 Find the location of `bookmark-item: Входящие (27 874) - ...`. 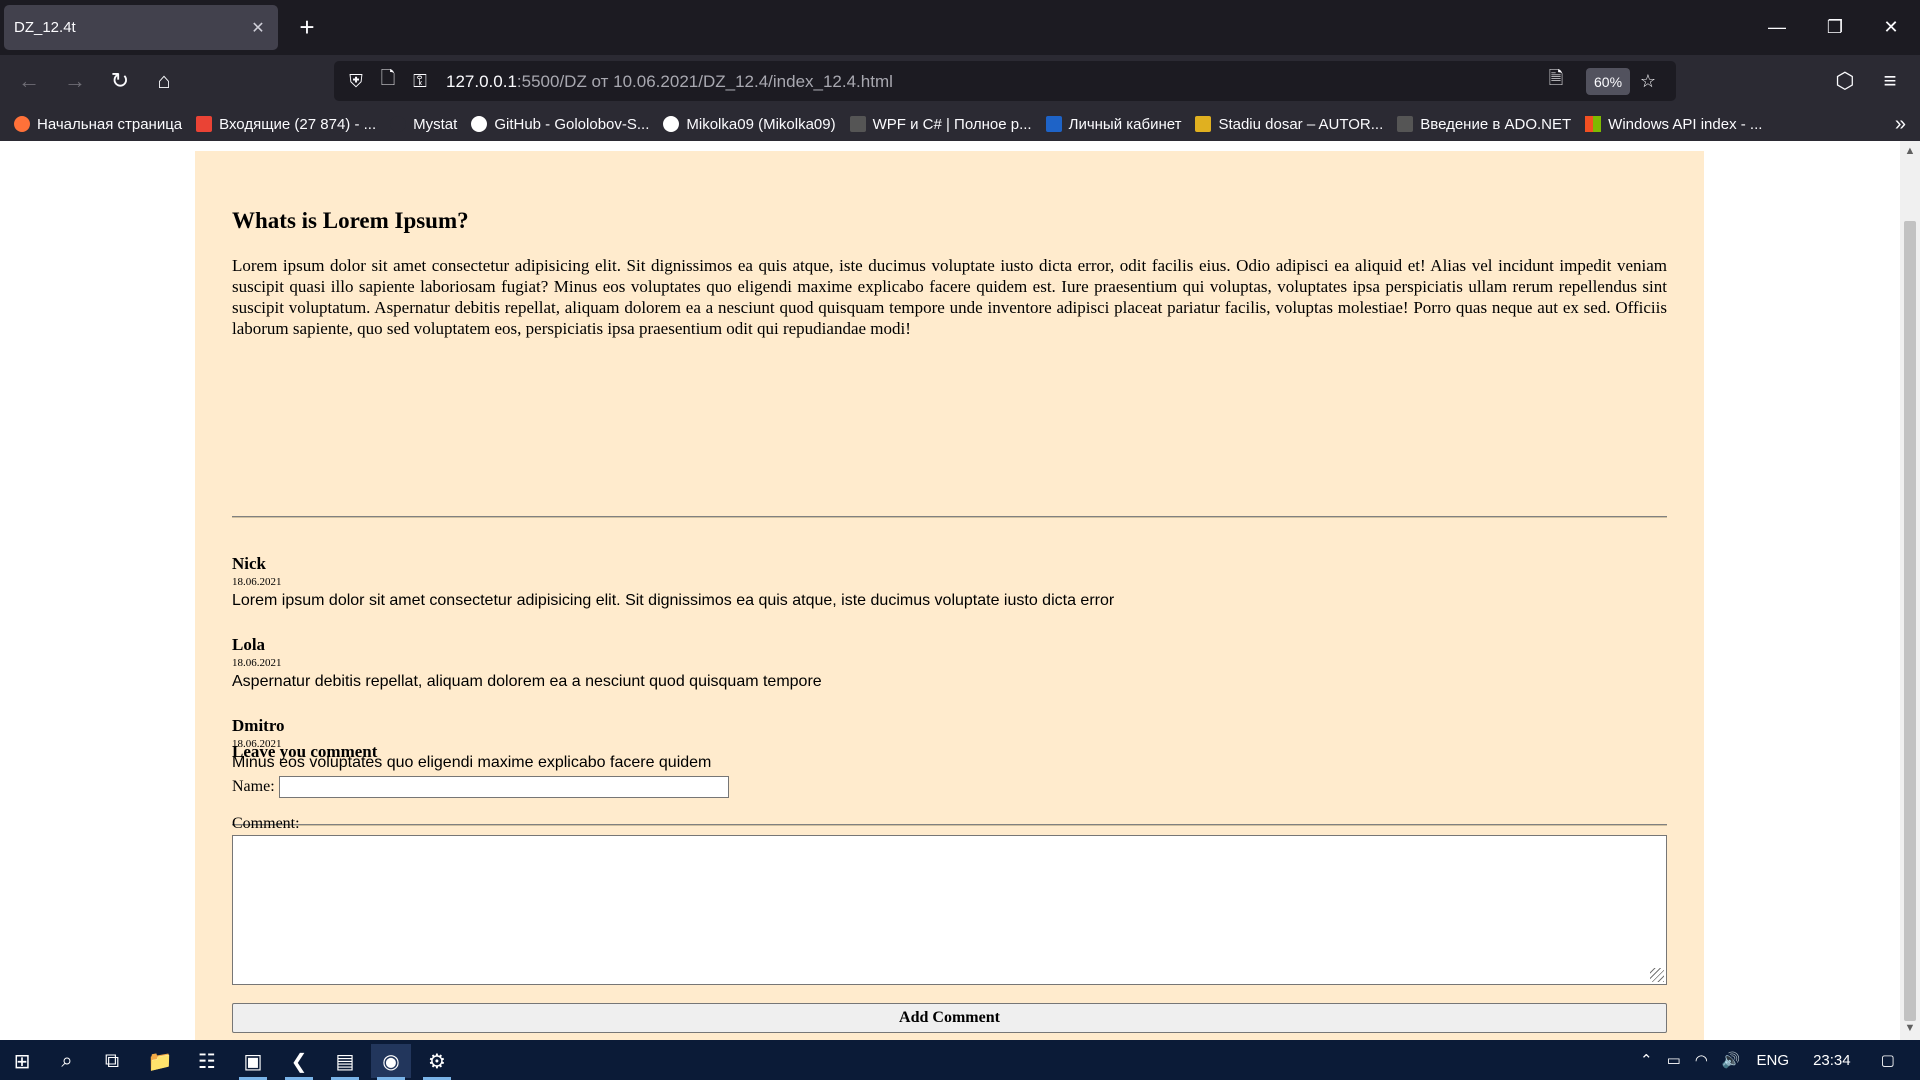

bookmark-item: Входящие (27 874) - ... is located at coordinates (286, 124).